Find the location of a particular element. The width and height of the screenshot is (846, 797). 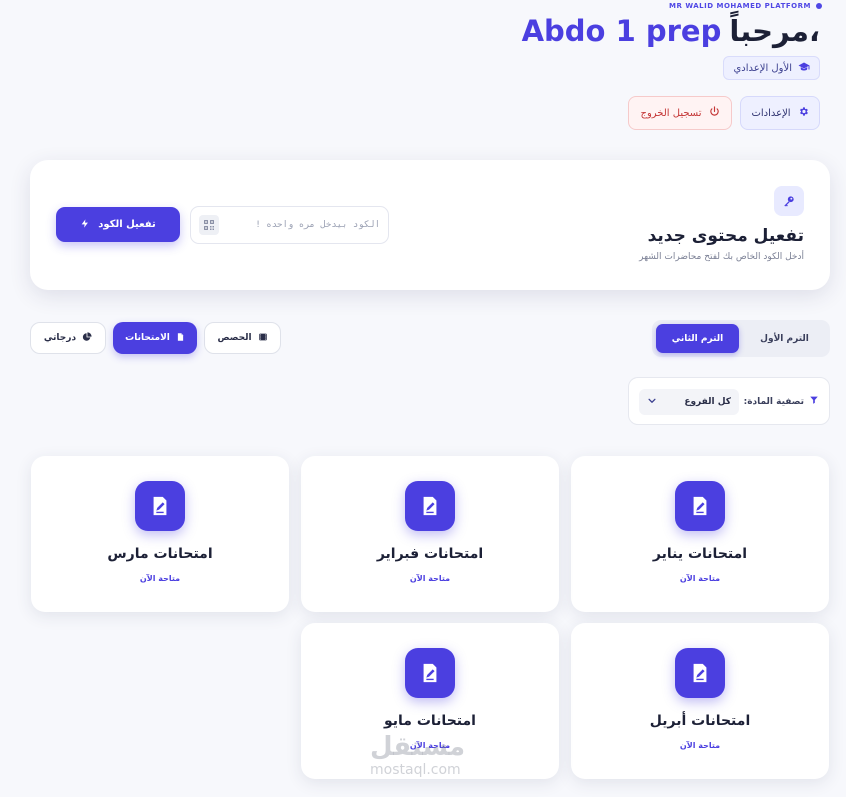

tab-grades: درجاتي is located at coordinates (68, 338).